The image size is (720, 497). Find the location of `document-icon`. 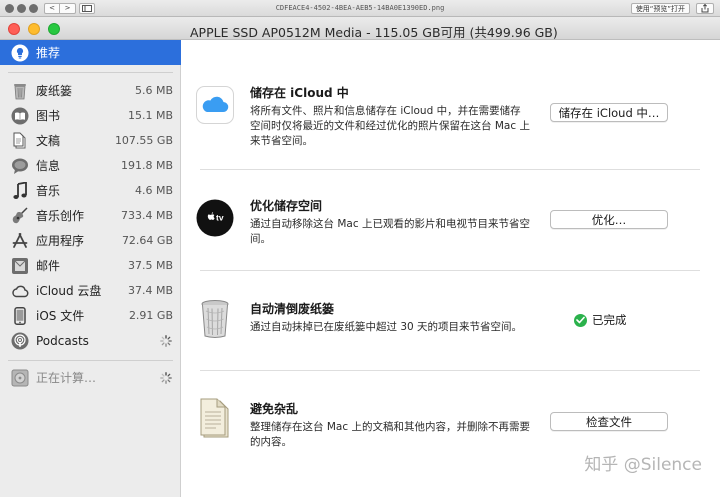

document-icon is located at coordinates (20, 141).